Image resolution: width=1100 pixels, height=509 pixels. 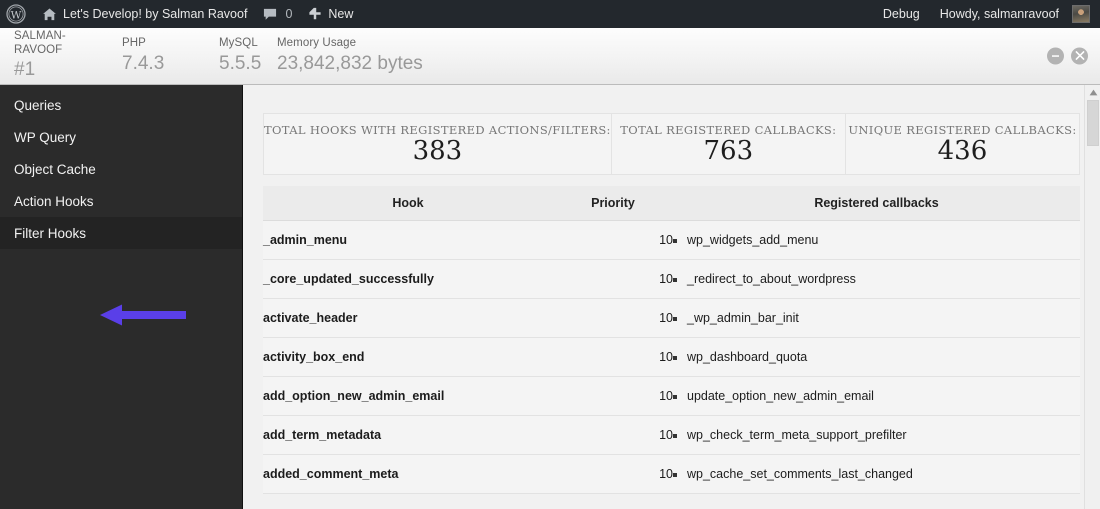 What do you see at coordinates (68, 56) in the screenshot?
I see `header-stat-site: SALMAN-RAVOOF #1` at bounding box center [68, 56].